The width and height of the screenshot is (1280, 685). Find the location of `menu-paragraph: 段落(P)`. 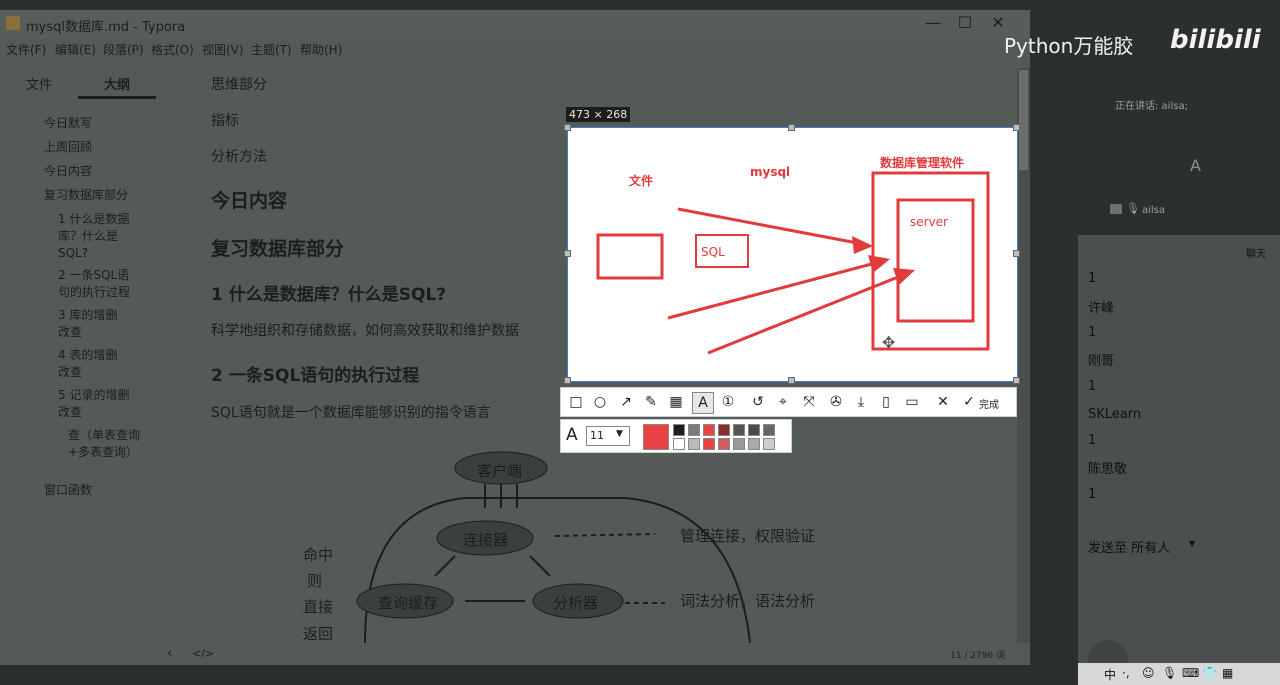

menu-paragraph: 段落(P) is located at coordinates (123, 49).